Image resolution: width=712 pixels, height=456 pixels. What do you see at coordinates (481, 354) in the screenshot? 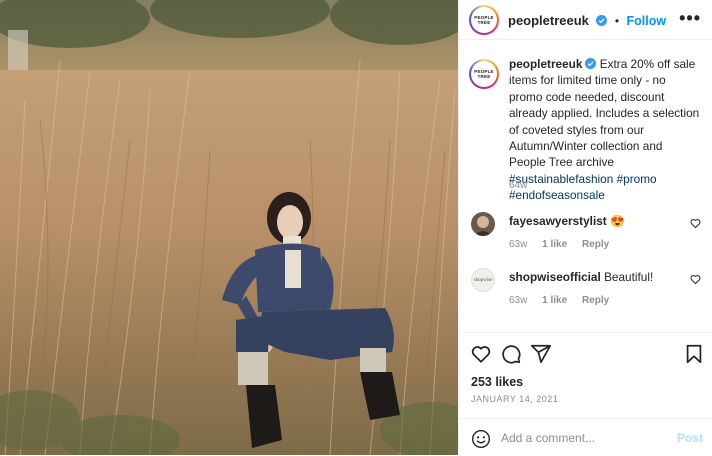
I see `heart-icon` at bounding box center [481, 354].